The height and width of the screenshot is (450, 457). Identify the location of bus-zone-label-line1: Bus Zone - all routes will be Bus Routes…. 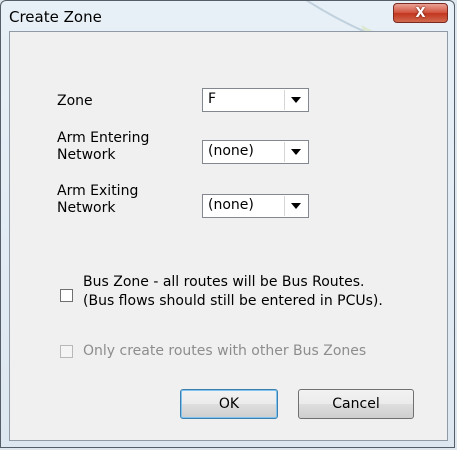
(223, 282).